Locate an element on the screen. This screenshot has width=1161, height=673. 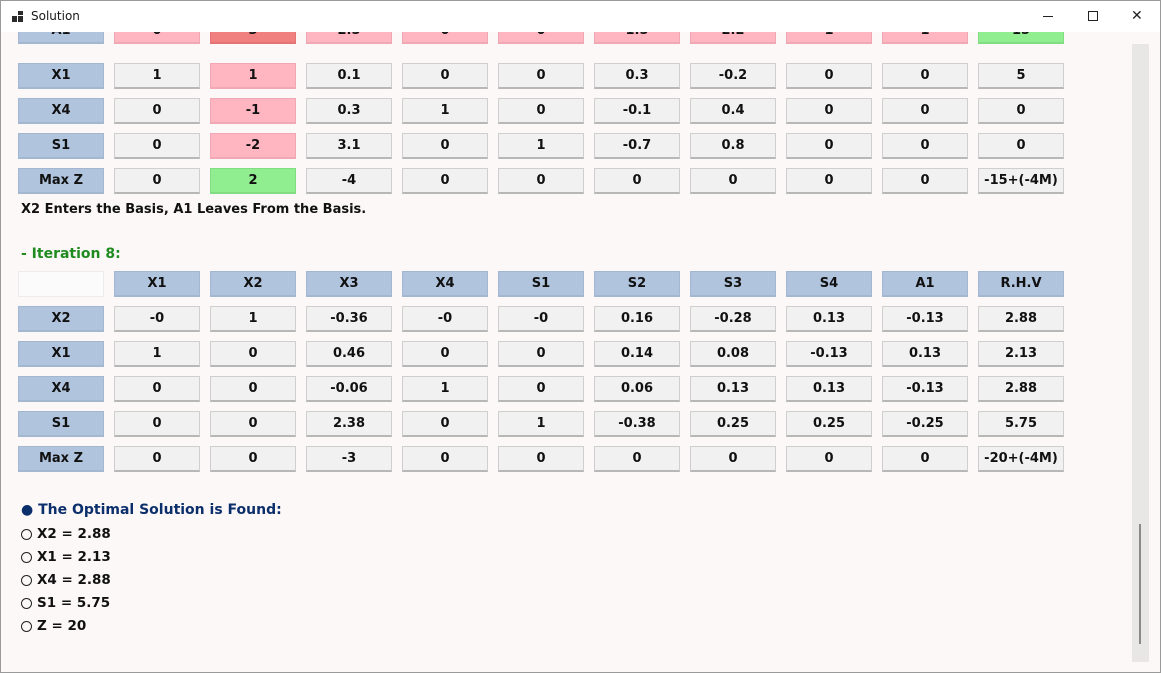
table-cell: 1.5 is located at coordinates (637, 38).